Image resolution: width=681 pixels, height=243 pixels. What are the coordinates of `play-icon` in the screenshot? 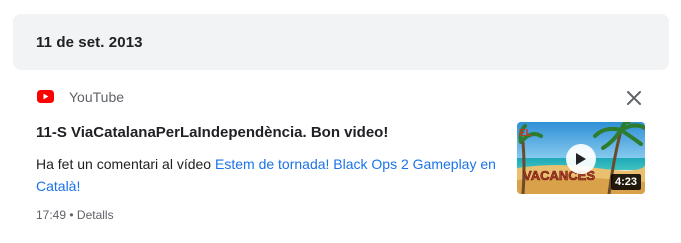 It's located at (581, 159).